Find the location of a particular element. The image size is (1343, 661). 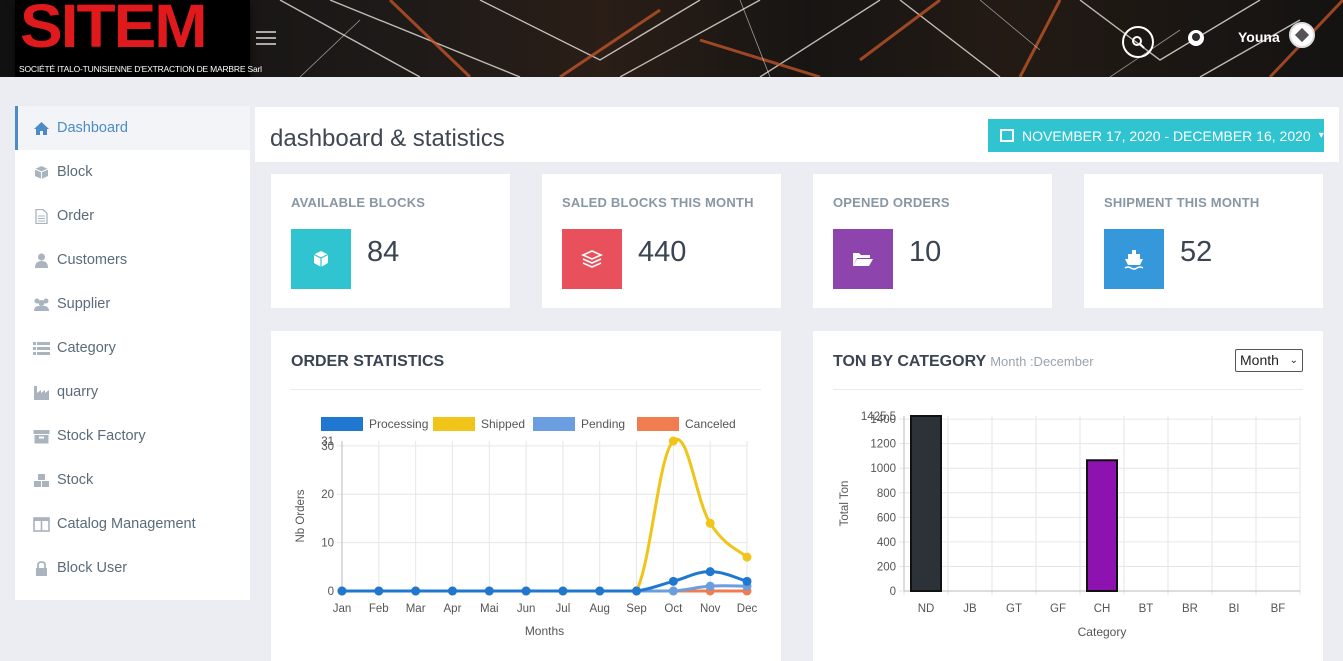

sidebar-item-label: Supplier is located at coordinates (84, 304).